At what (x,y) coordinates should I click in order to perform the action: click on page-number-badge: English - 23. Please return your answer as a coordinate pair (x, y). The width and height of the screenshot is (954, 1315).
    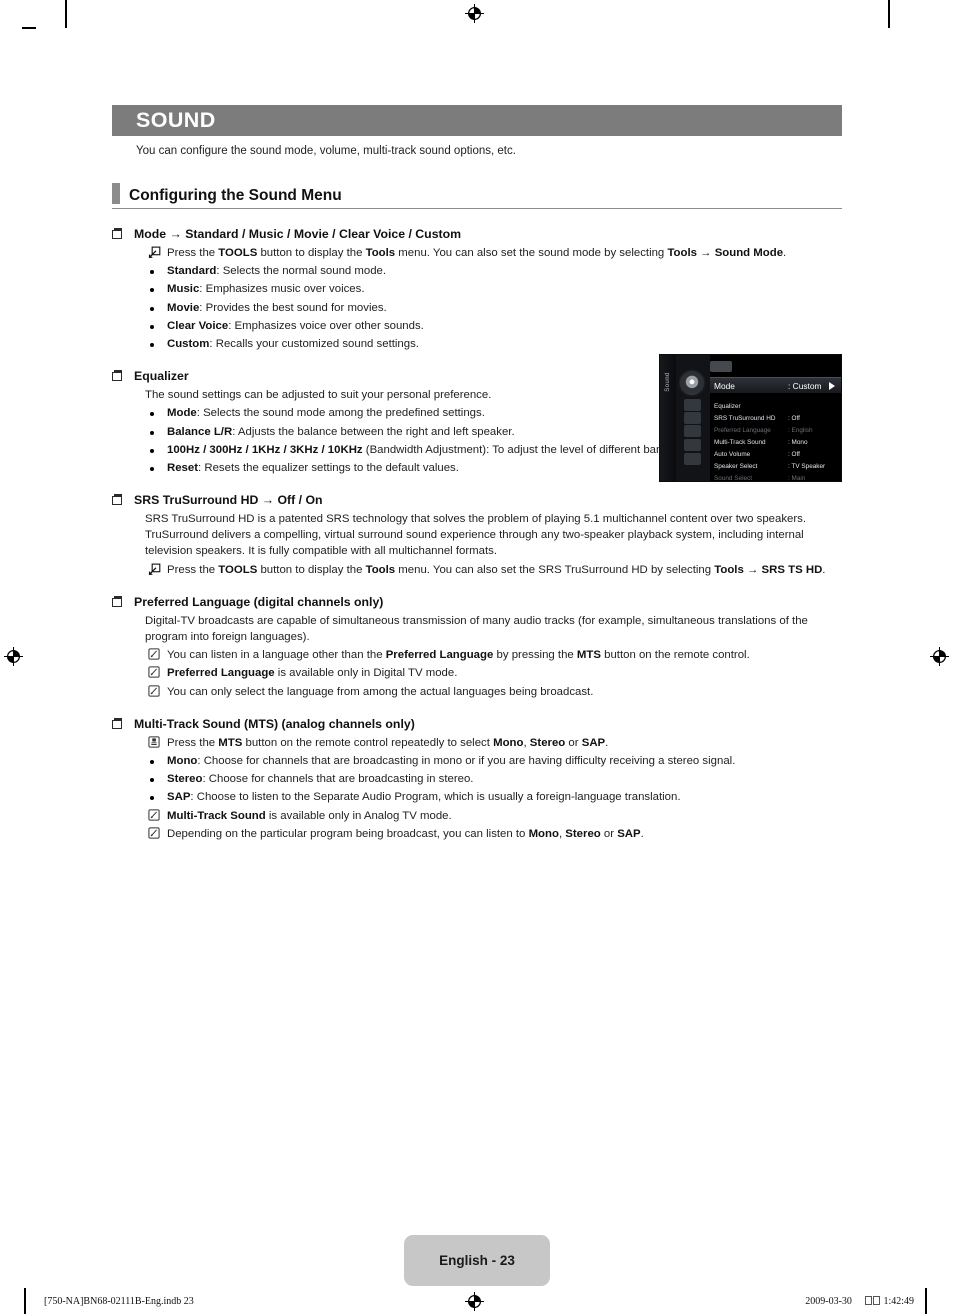
    Looking at the image, I should click on (477, 1260).